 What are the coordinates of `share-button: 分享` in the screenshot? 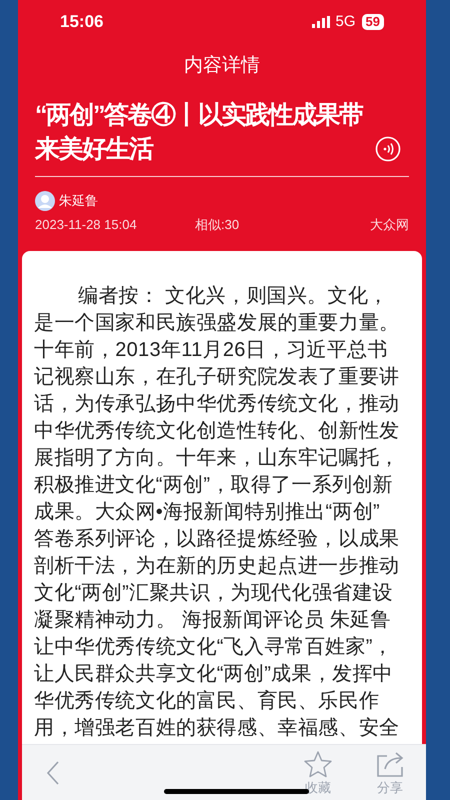 It's located at (390, 773).